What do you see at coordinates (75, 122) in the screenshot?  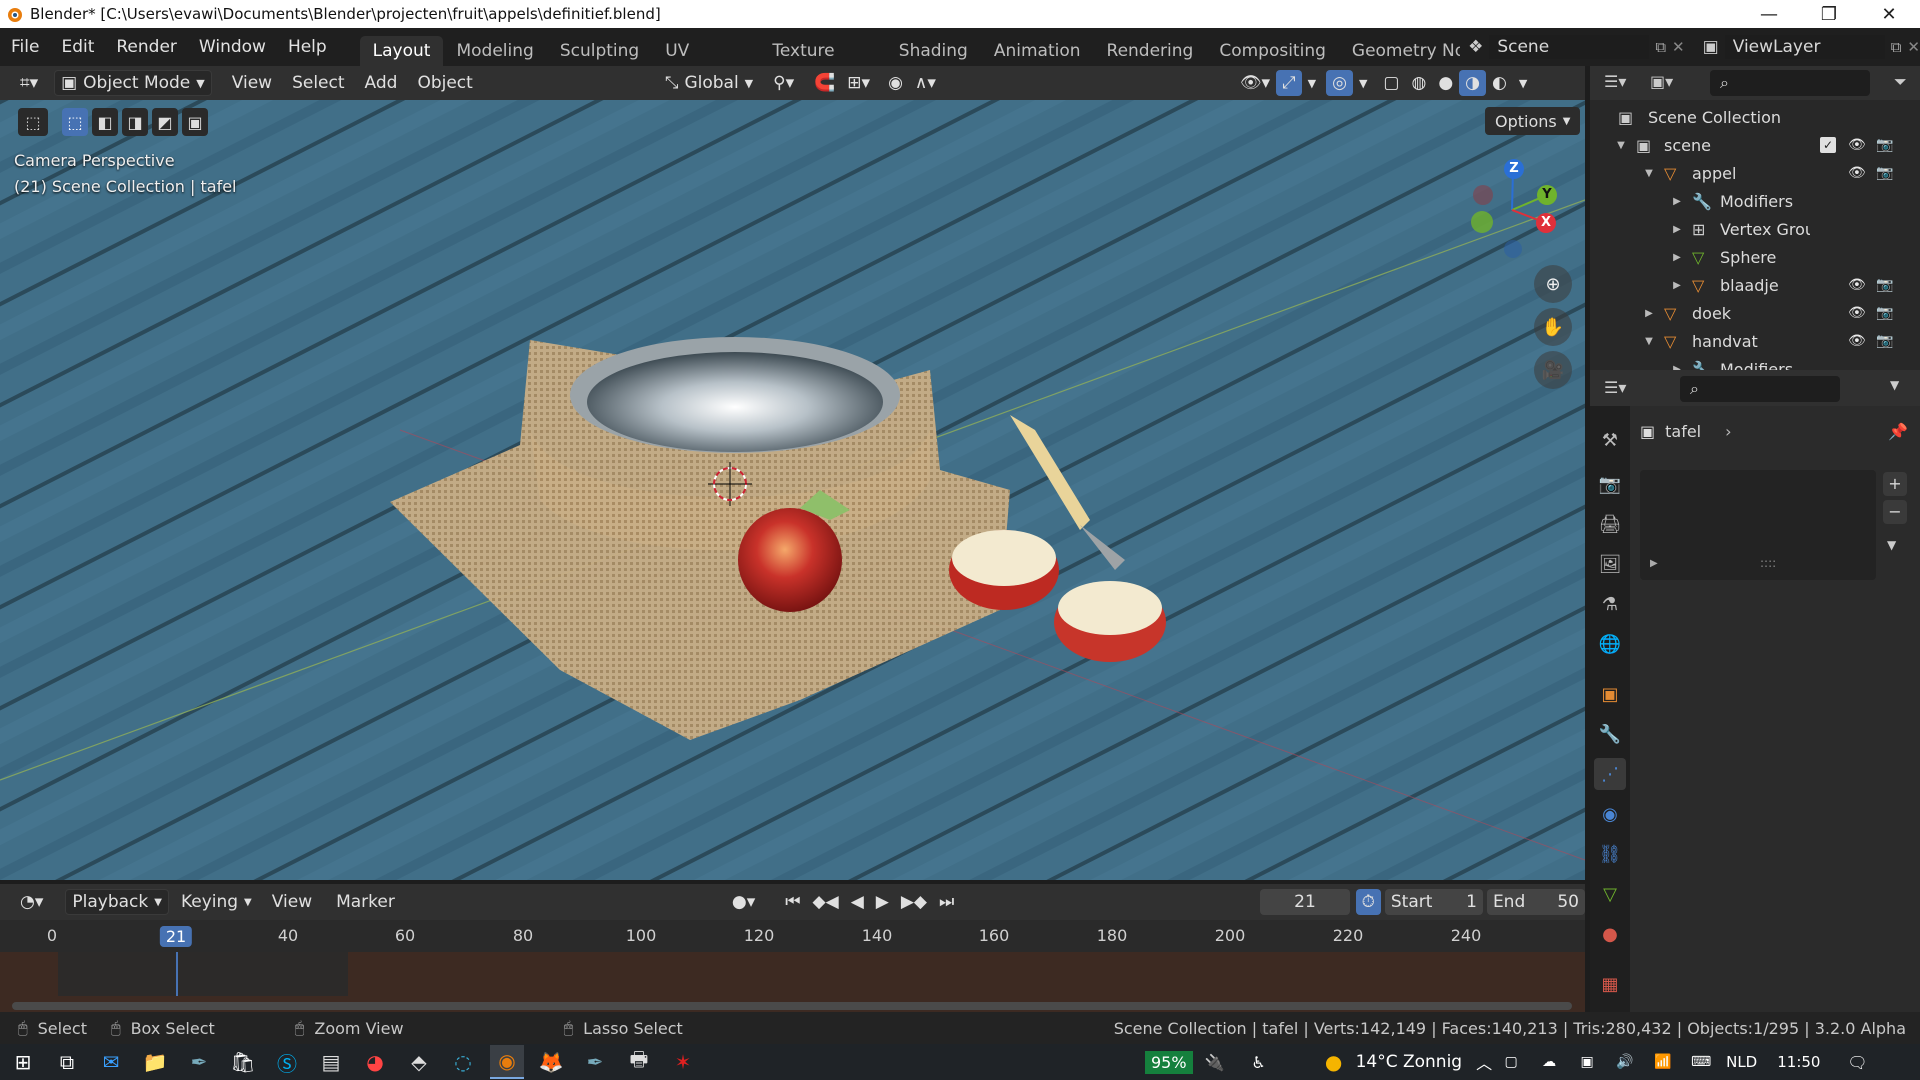 I see `select-new-icon: ⬚` at bounding box center [75, 122].